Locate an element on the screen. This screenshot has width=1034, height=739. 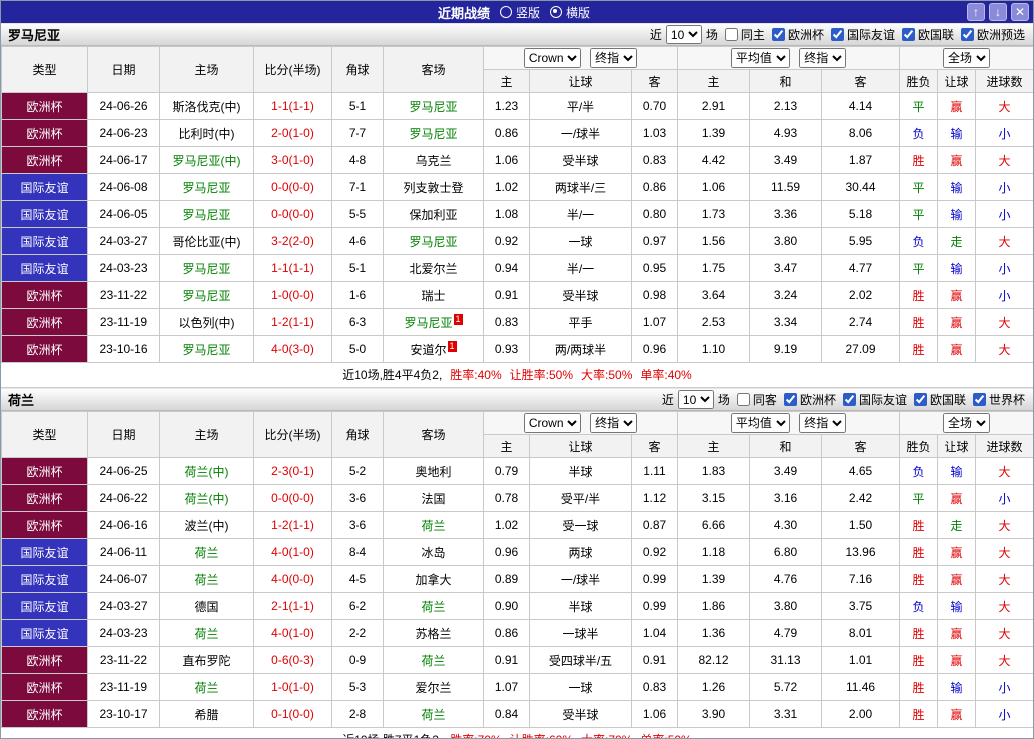
score-cell: 0-0(0-0) is located at coordinates (292, 214).